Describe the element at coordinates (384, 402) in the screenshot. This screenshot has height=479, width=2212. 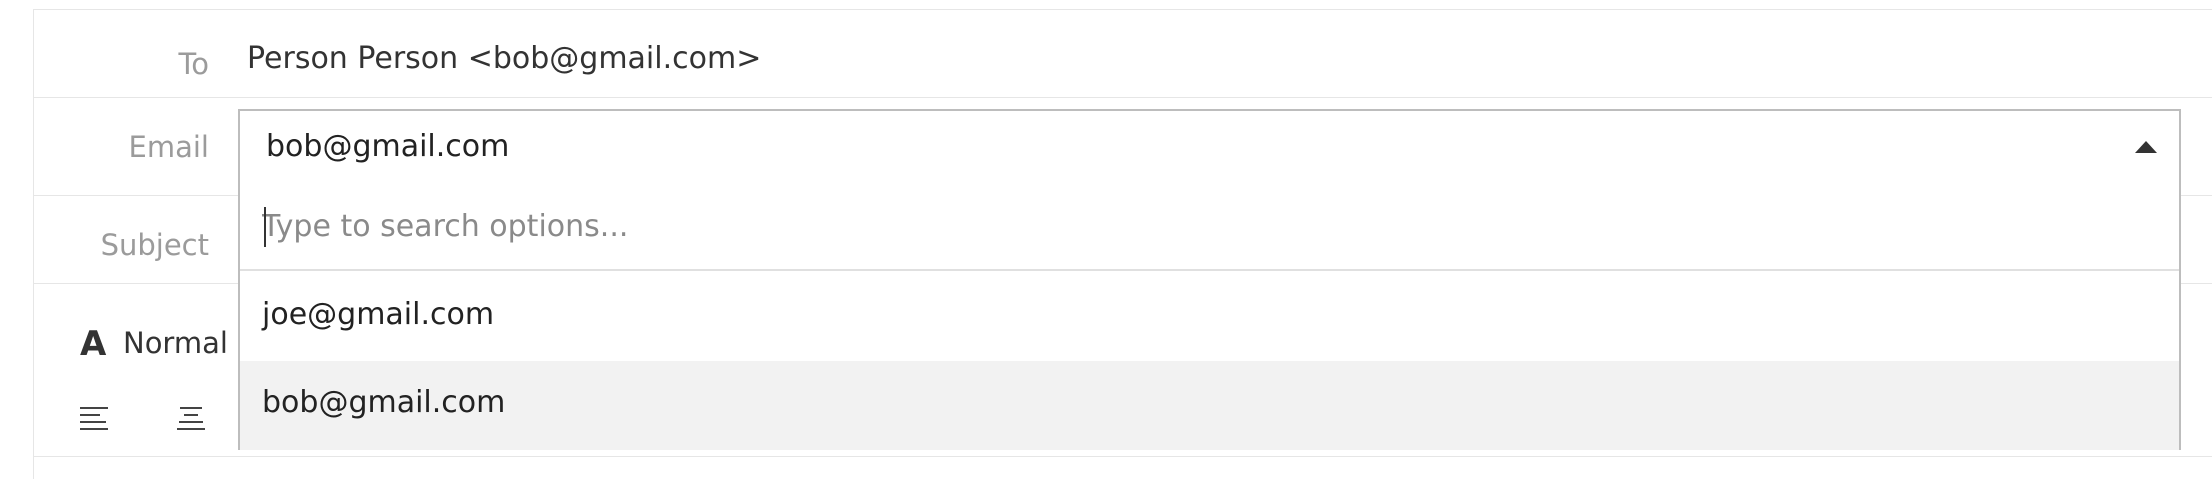
I see `dropdown-option-label: bob@gmail.com` at that location.